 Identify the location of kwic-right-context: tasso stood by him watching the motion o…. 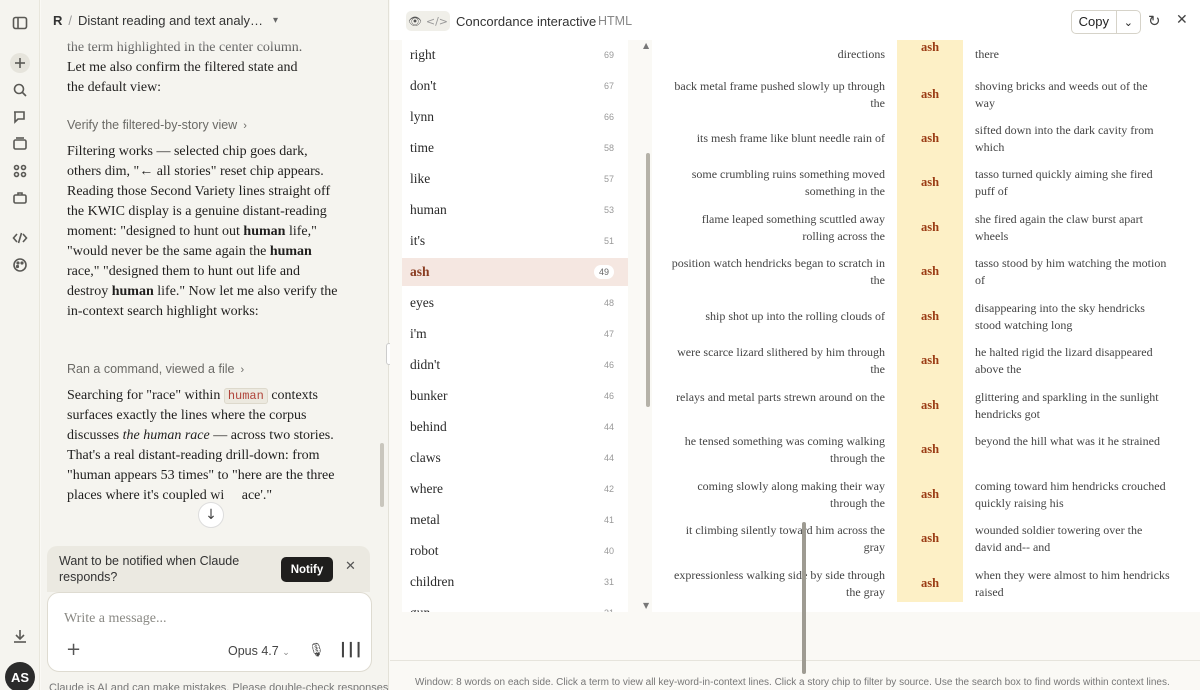
(1071, 271).